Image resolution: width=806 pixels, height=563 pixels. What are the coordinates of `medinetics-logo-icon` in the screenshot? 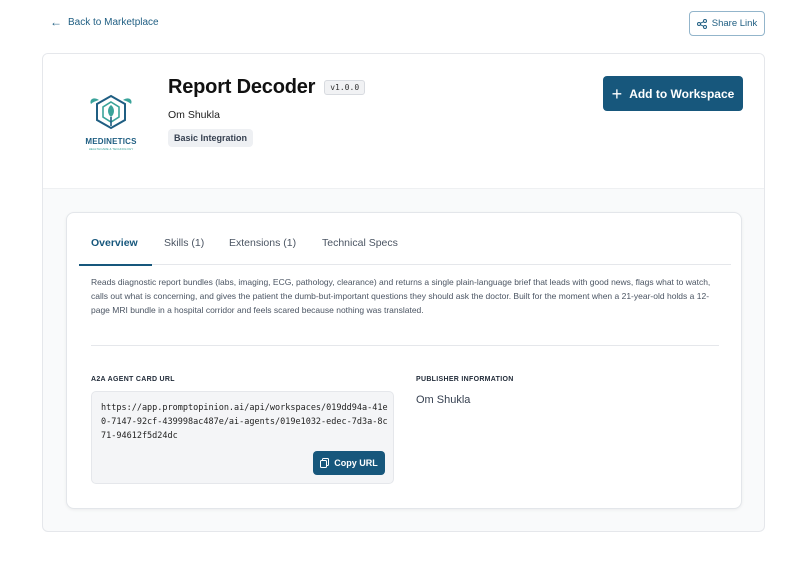 It's located at (111, 112).